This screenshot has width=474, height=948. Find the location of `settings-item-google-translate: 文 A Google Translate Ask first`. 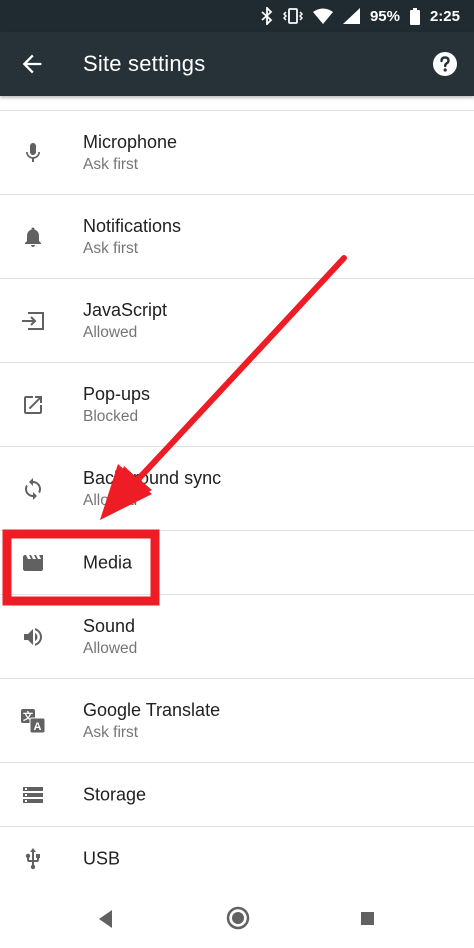

settings-item-google-translate: 文 A Google Translate Ask first is located at coordinates (237, 721).